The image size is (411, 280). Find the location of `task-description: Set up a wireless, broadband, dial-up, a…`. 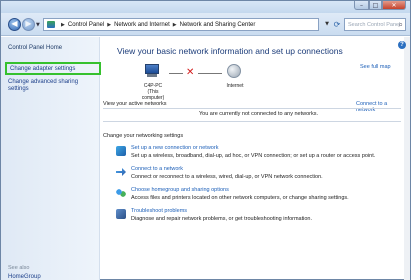

task-description: Set up a wireless, broadband, dial-up, a… is located at coordinates (253, 156).